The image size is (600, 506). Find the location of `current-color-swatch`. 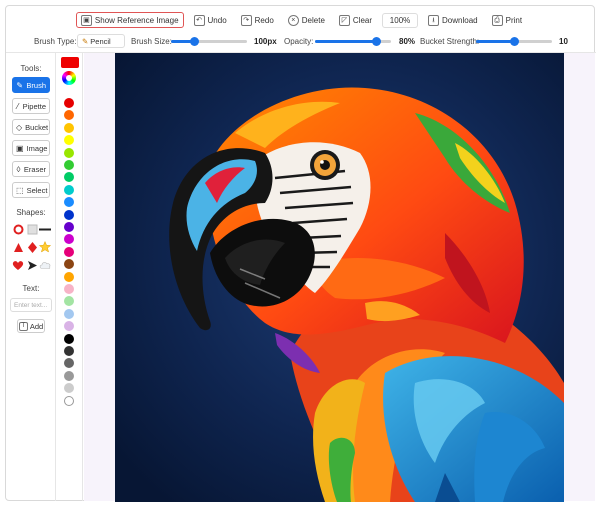

current-color-swatch is located at coordinates (70, 62).